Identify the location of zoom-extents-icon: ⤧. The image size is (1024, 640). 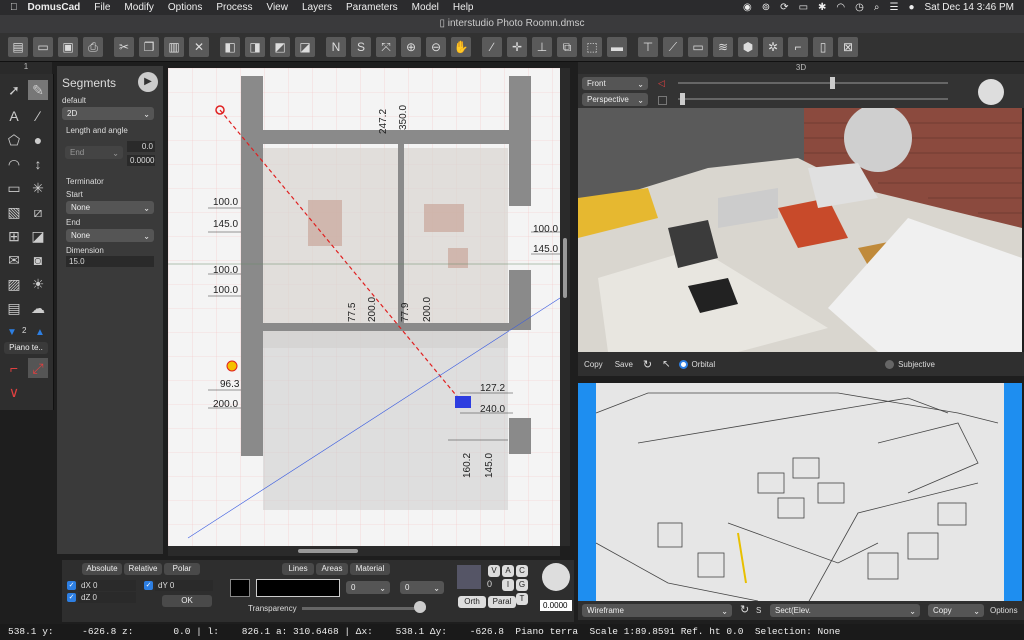
(386, 47).